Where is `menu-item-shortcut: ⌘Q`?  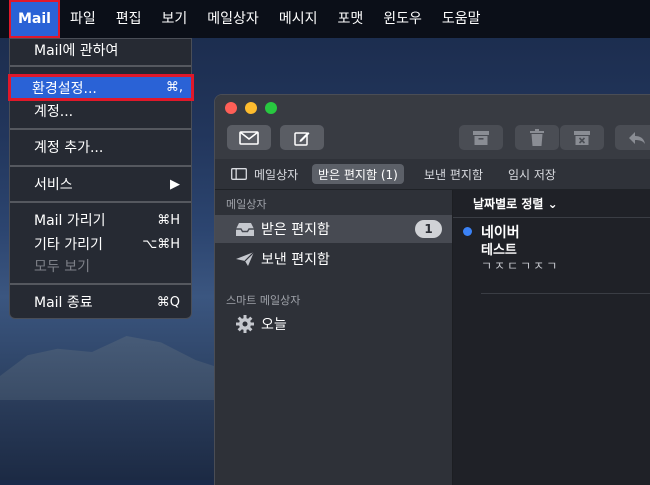 menu-item-shortcut: ⌘Q is located at coordinates (168, 302).